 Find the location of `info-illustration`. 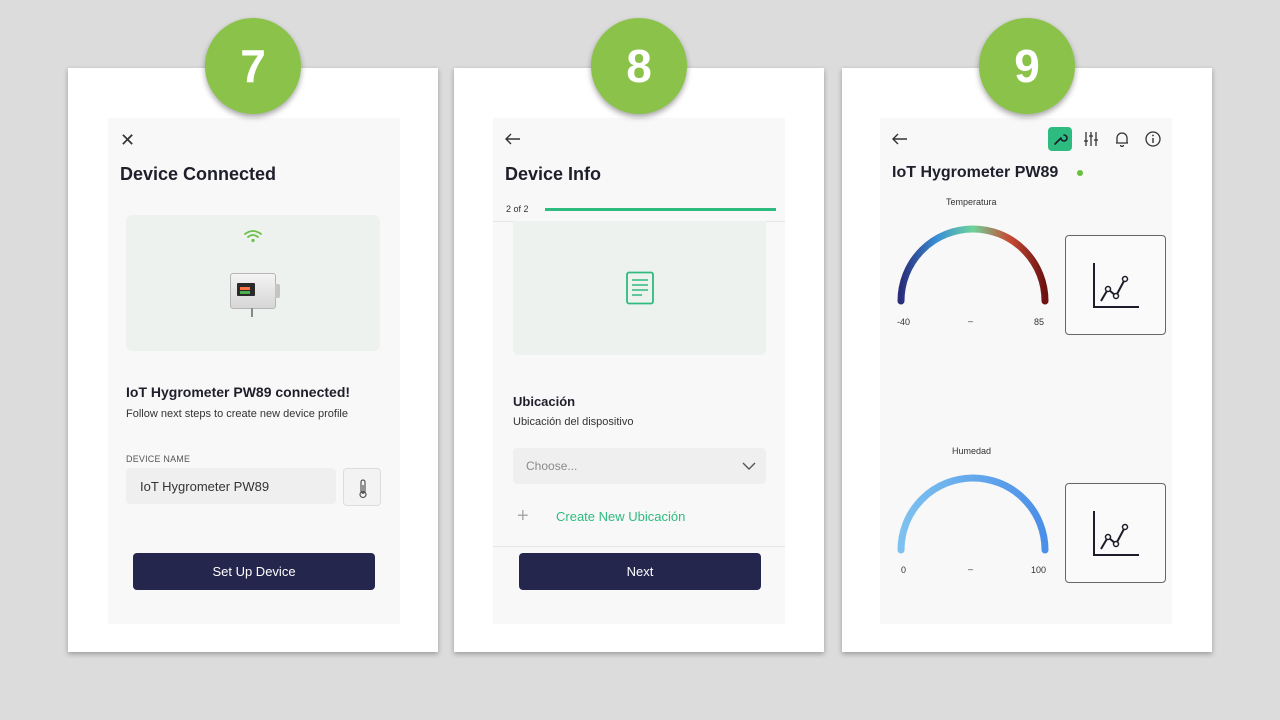

info-illustration is located at coordinates (639, 288).